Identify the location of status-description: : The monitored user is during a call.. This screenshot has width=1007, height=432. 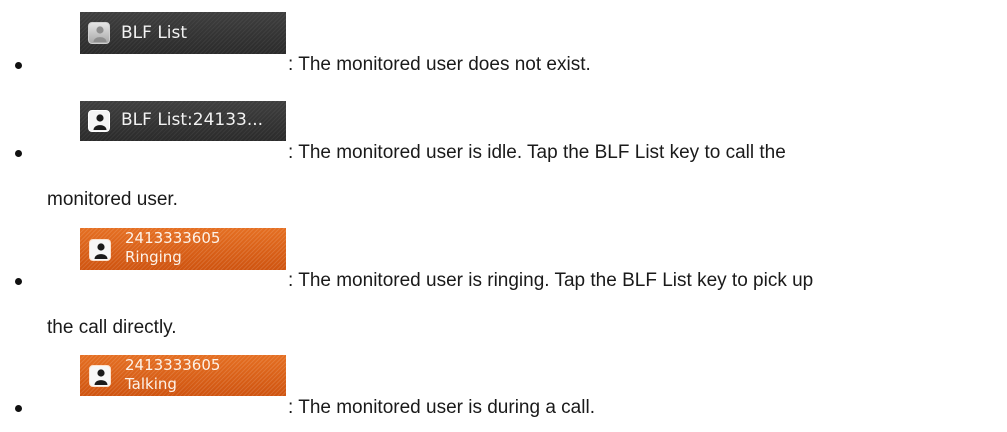
(441, 407).